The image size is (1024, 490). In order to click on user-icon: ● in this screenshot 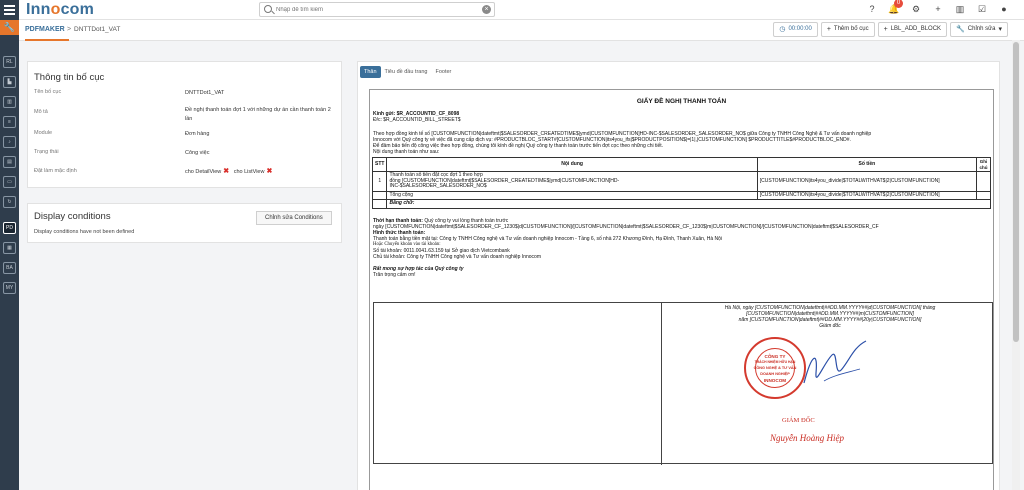, I will do `click(1004, 9)`.